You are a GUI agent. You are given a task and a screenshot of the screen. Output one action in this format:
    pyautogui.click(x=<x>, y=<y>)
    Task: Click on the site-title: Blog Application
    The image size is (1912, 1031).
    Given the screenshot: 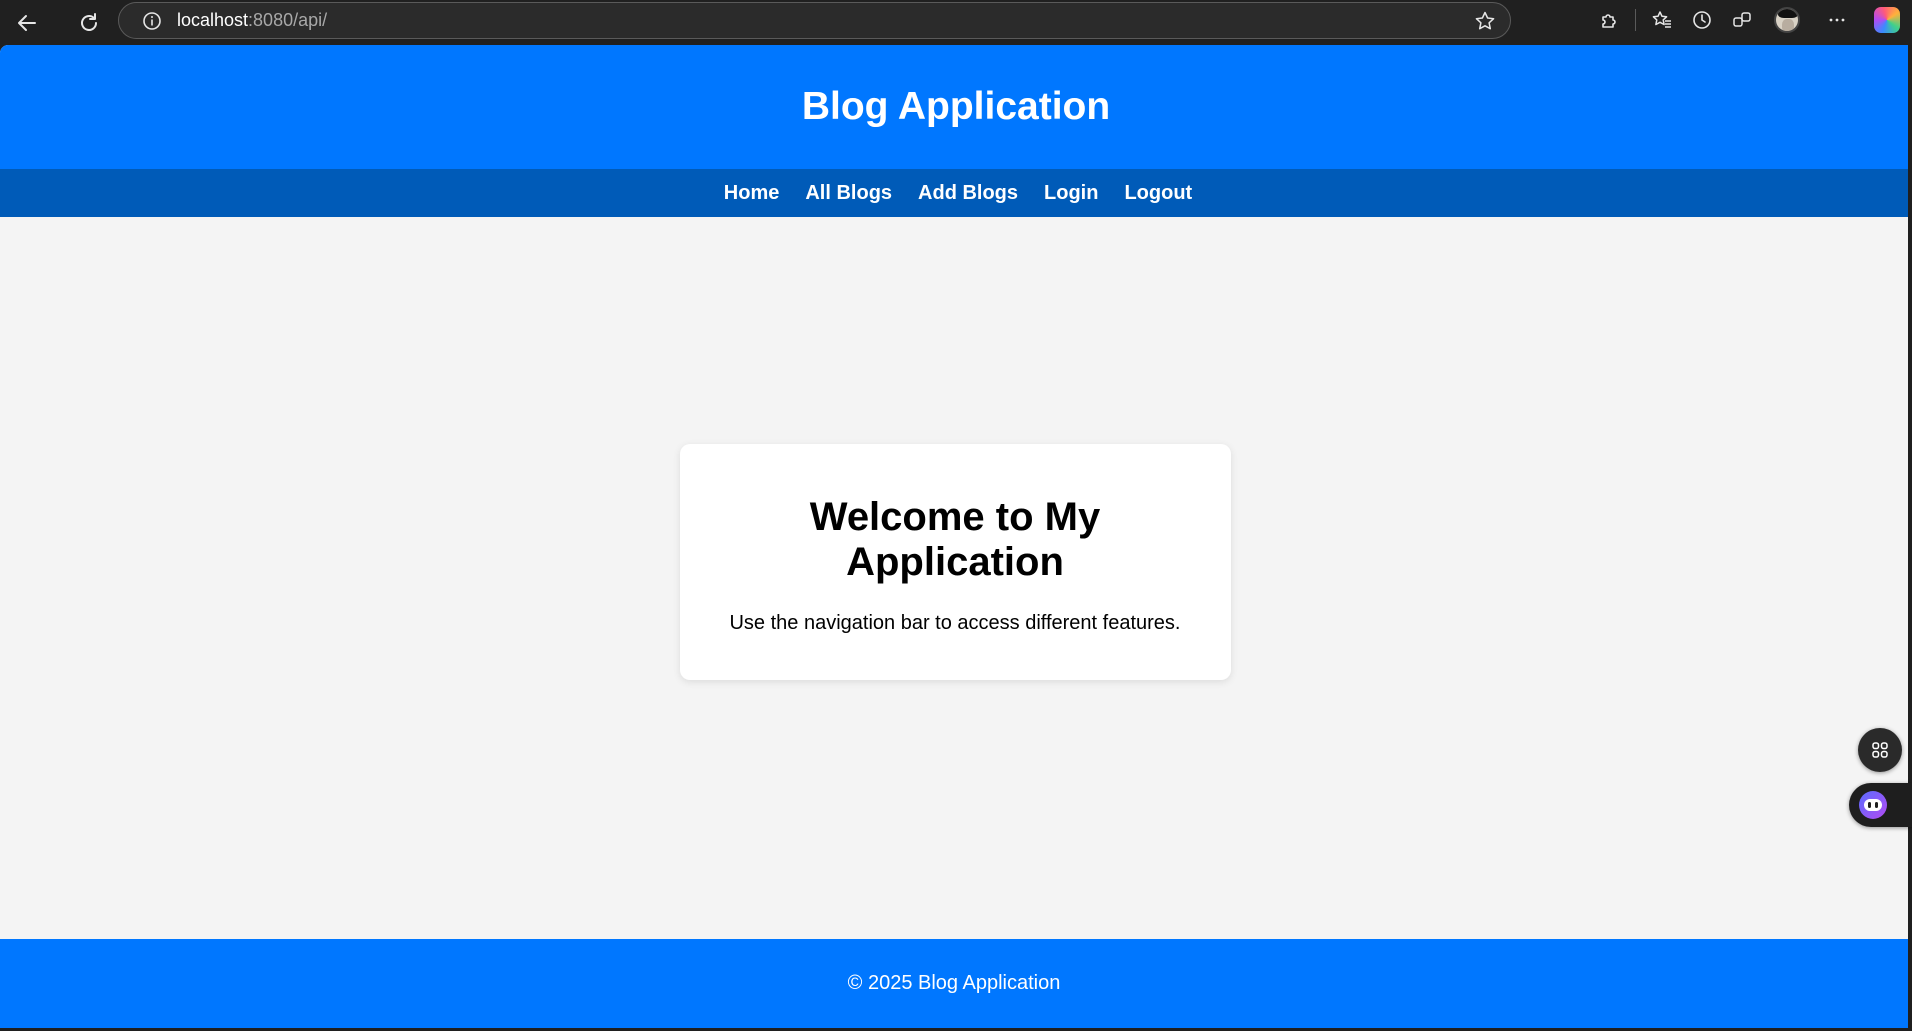 What is the action you would take?
    pyautogui.click(x=956, y=106)
    